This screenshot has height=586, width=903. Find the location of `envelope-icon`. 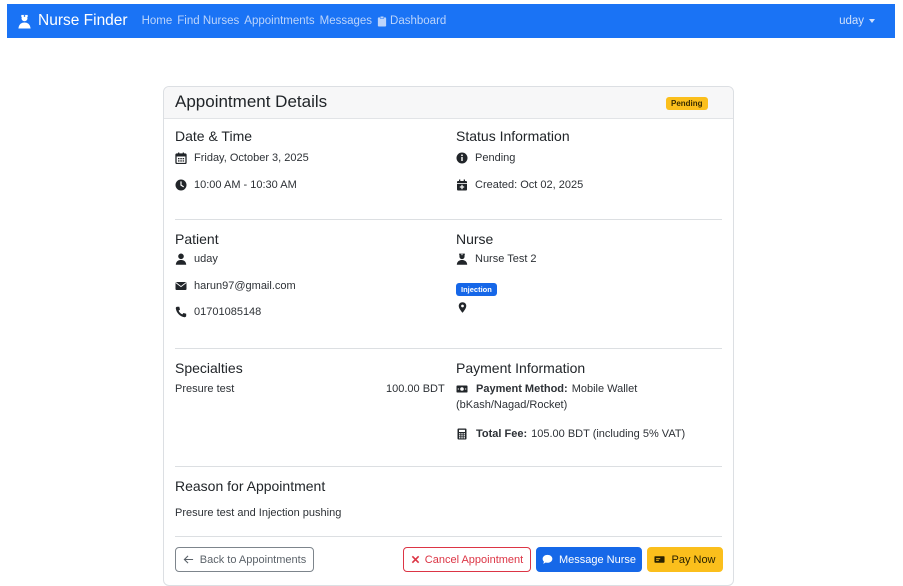

envelope-icon is located at coordinates (181, 286).